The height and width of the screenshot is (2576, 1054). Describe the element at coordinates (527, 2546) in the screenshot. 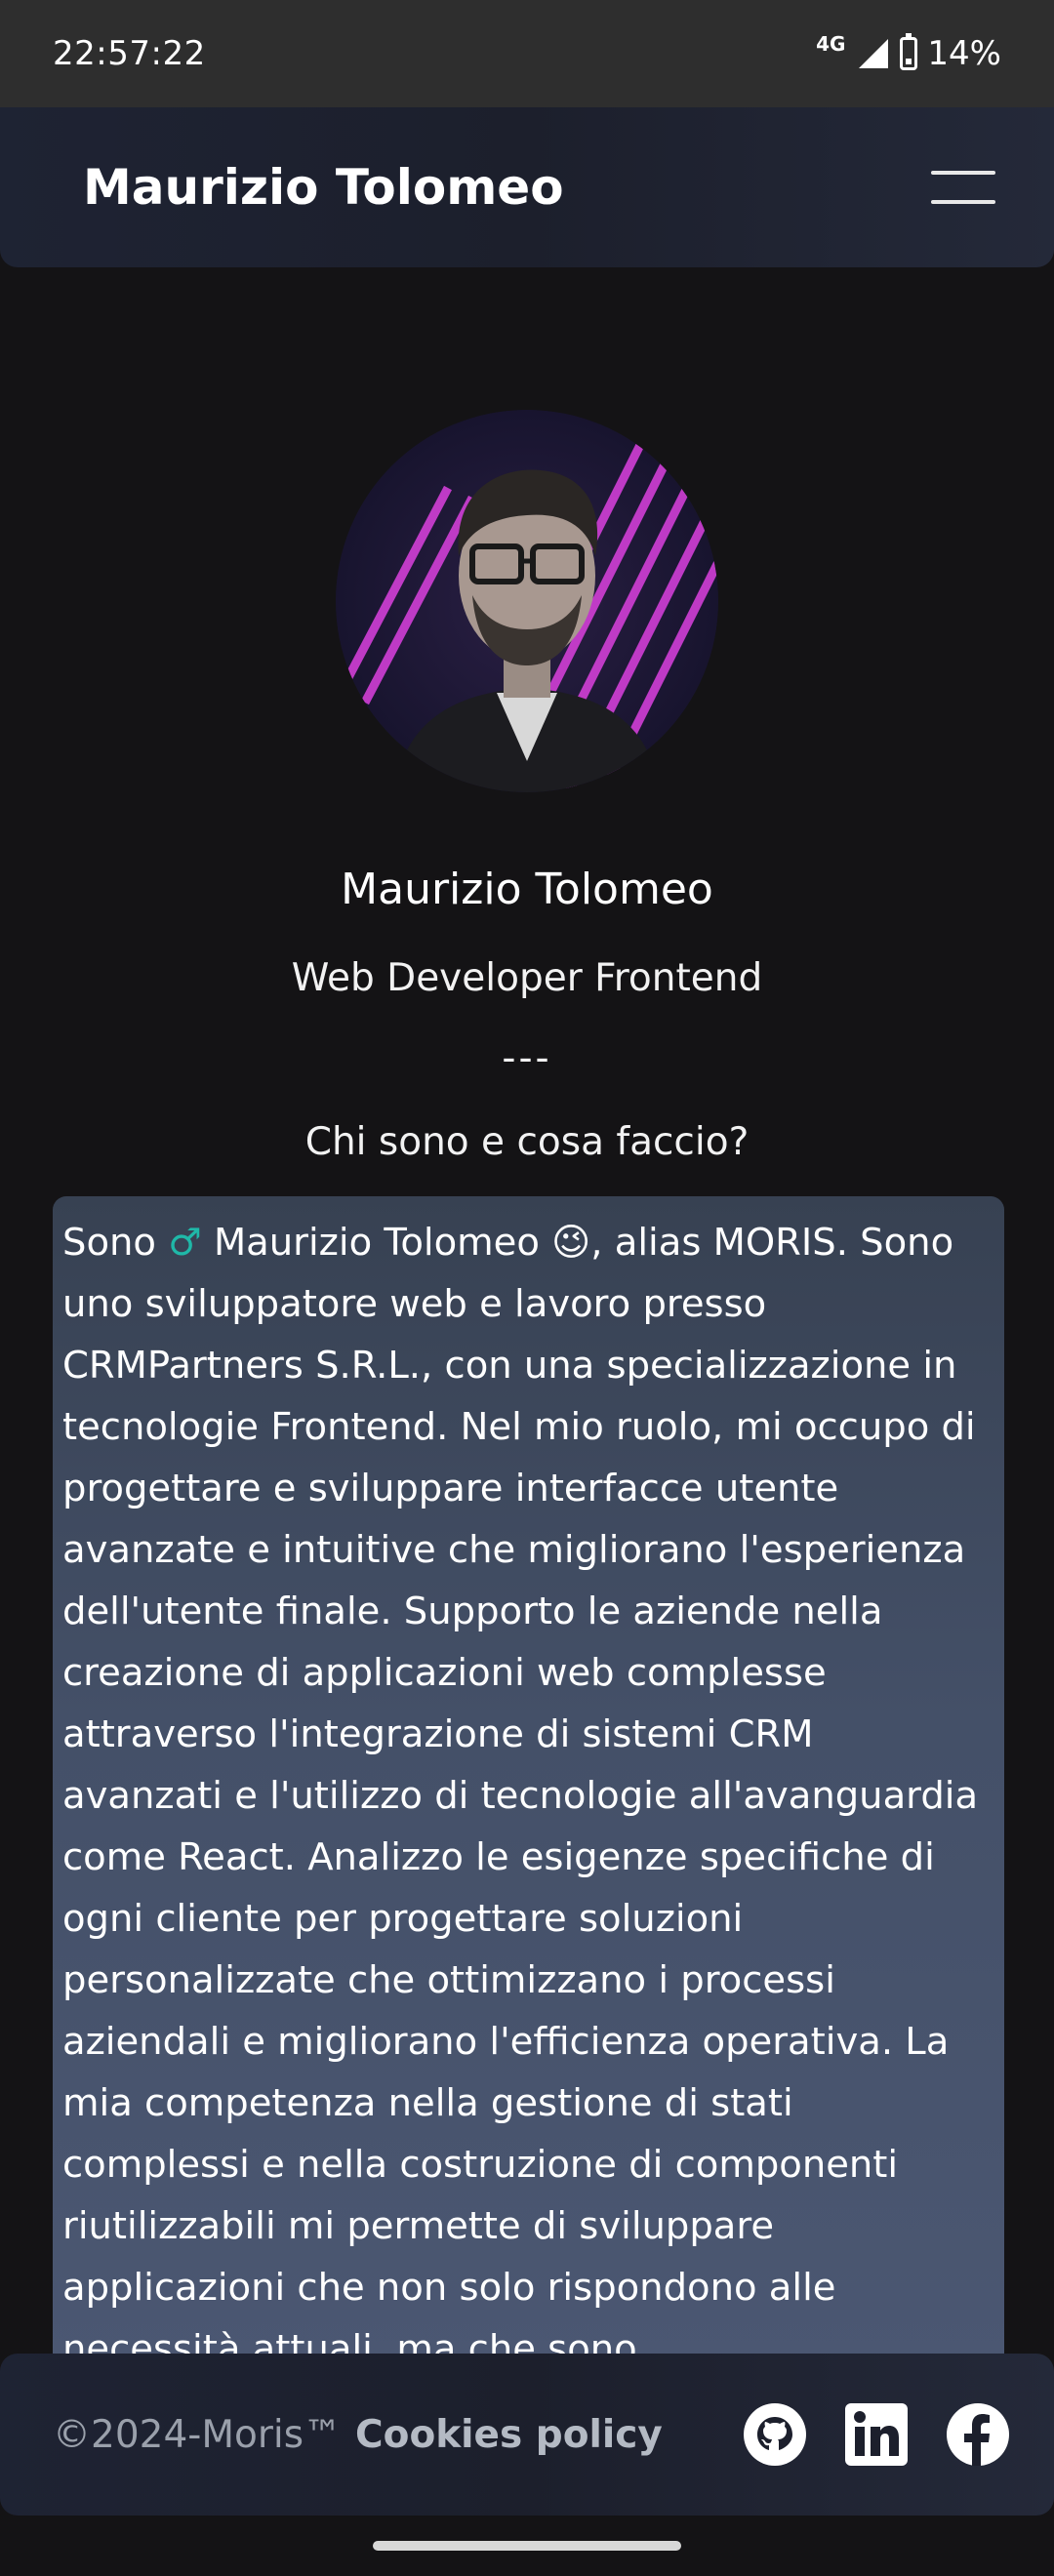

I see `home-indicator` at that location.